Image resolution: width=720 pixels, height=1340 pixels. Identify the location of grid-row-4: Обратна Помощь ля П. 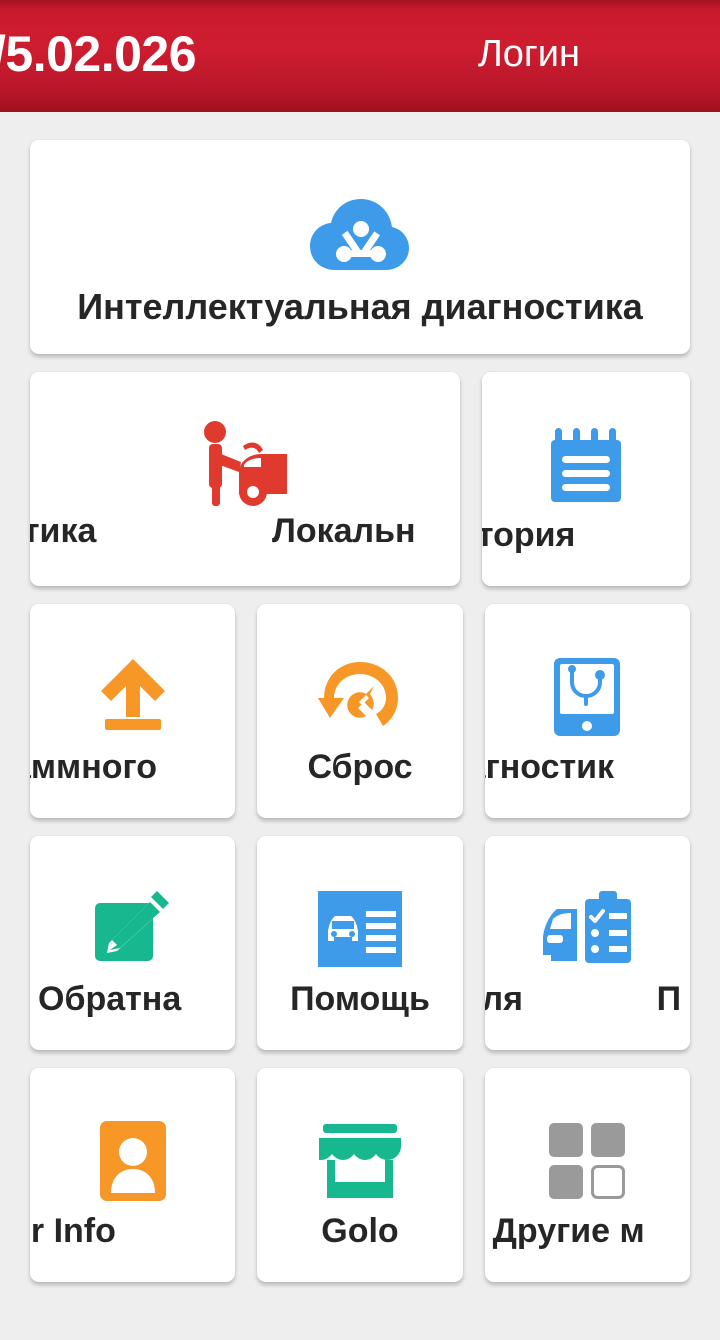
(360, 943).